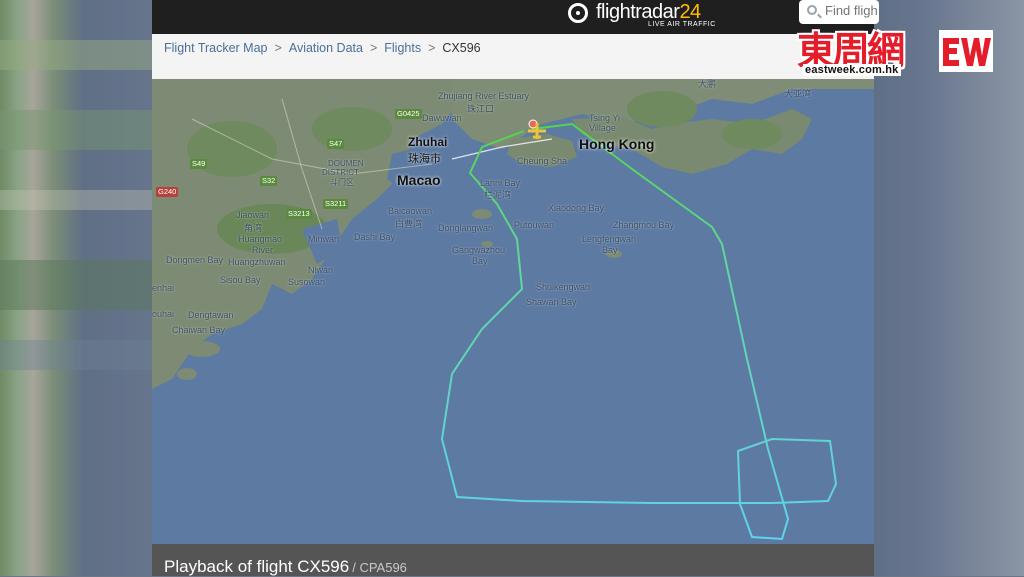 The height and width of the screenshot is (577, 1024). I want to click on blurred-background-left, so click(76, 288).